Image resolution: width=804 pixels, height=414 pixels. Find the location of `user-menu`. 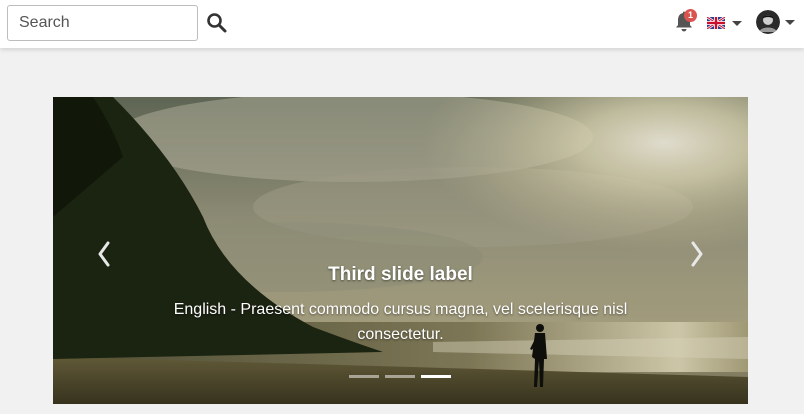

user-menu is located at coordinates (776, 23).